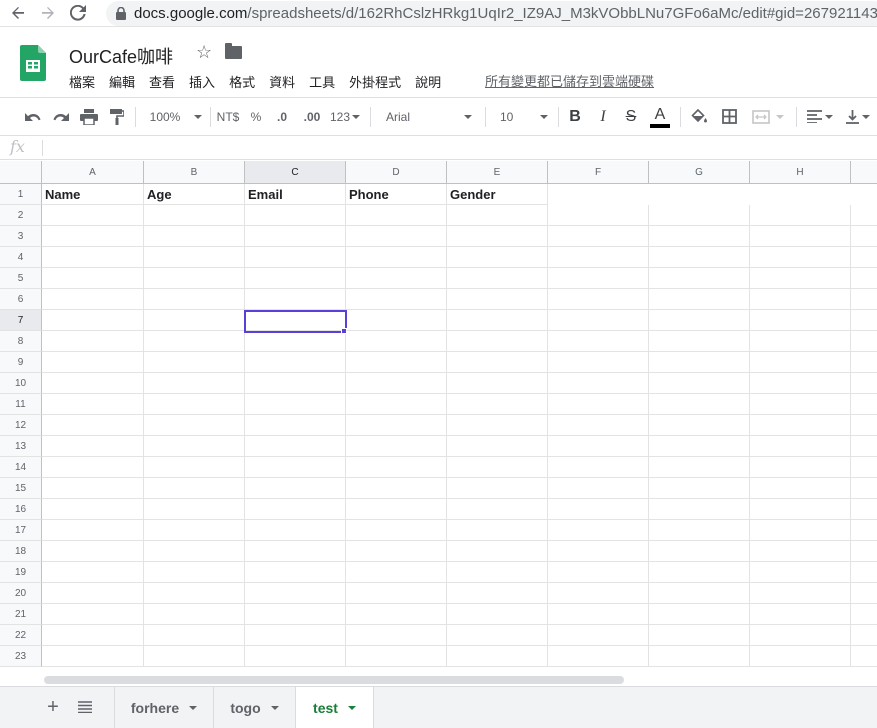 This screenshot has width=877, height=728. Describe the element at coordinates (497, 194) in the screenshot. I see `cell-e1: Gender` at that location.